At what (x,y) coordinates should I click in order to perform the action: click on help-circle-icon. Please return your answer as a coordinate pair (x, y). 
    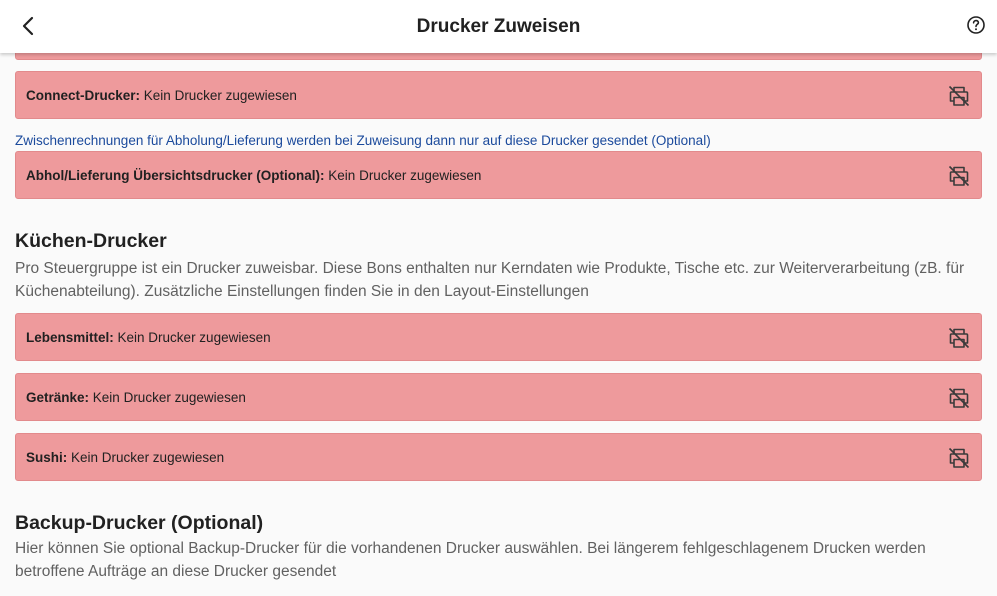
    Looking at the image, I should click on (976, 25).